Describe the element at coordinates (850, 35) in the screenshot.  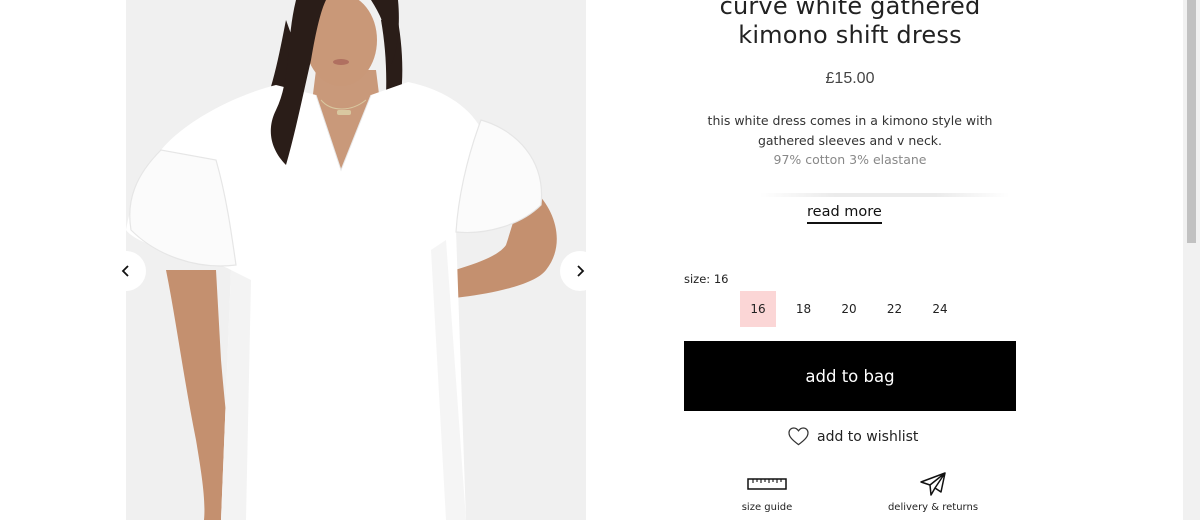
I see `product-title-line-2: kimono shift dress` at that location.